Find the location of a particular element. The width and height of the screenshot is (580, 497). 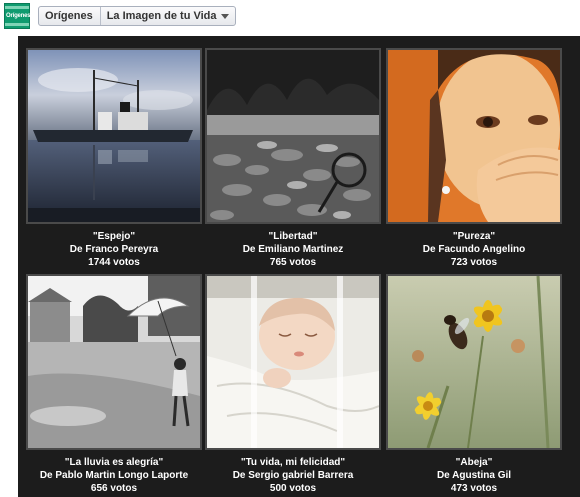

breadcrumb: Orígenes La Imagen de tu Vida is located at coordinates (137, 16).